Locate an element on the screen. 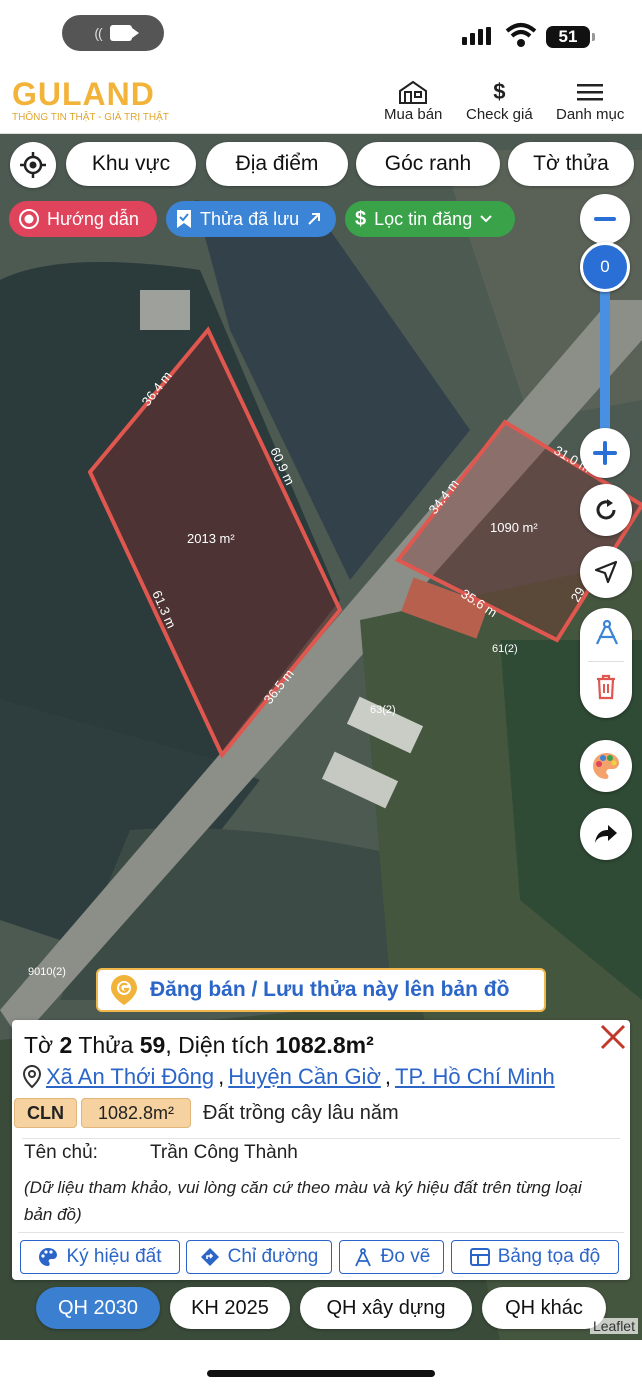  status-bar: (( 51 is located at coordinates (321, 34).